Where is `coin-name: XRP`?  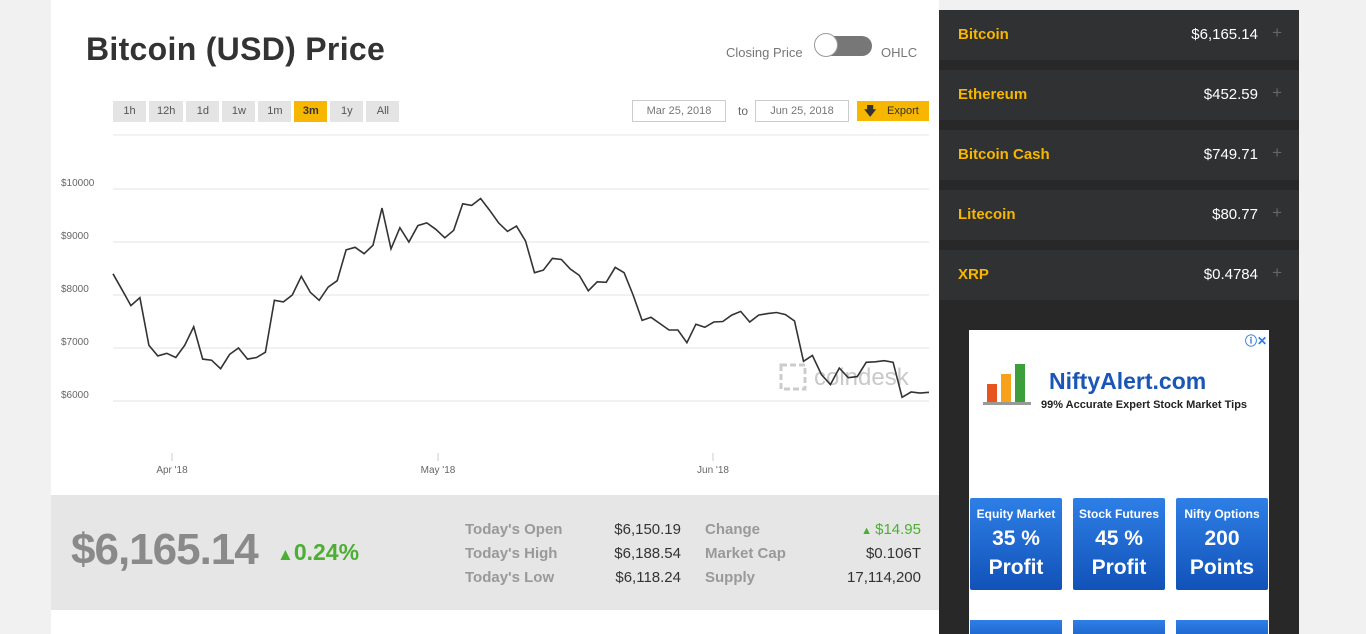
coin-name: XRP is located at coordinates (973, 274).